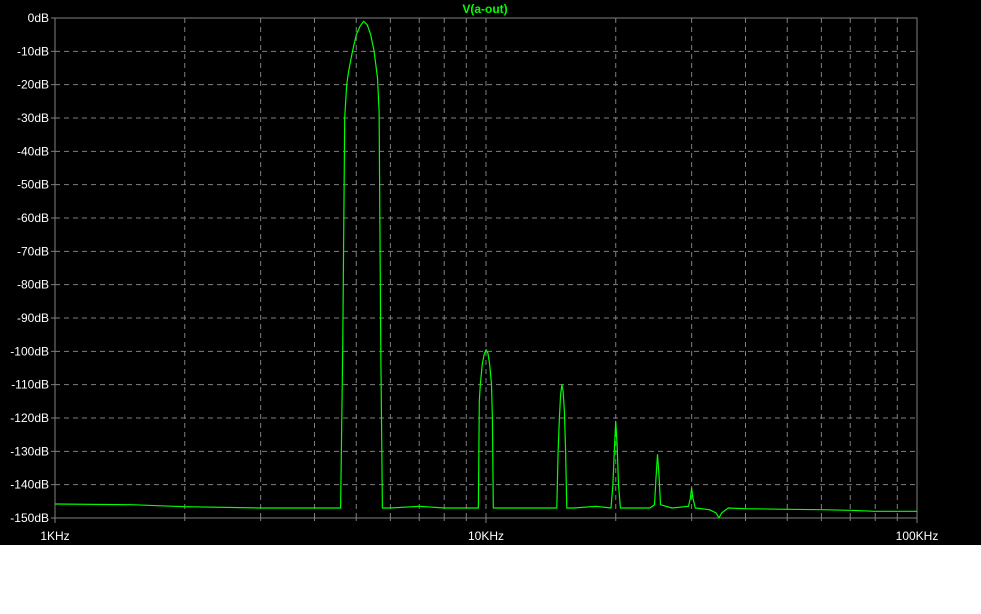 The height and width of the screenshot is (614, 981). I want to click on chart-title: V(a-out), so click(484, 9).